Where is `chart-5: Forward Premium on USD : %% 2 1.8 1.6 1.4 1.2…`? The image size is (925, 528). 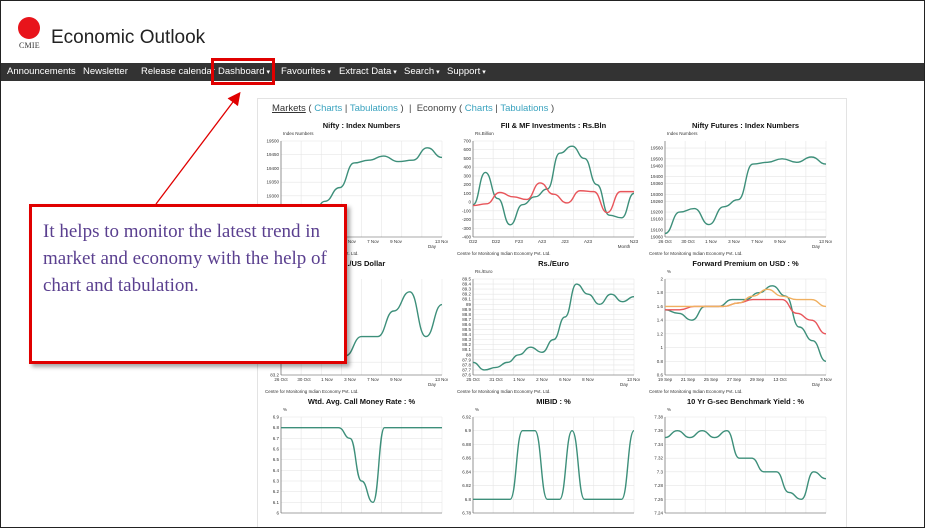
chart-5: Forward Premium on USD : %% 2 1.8 1.6 1.4 1.2… is located at coordinates (739, 326).